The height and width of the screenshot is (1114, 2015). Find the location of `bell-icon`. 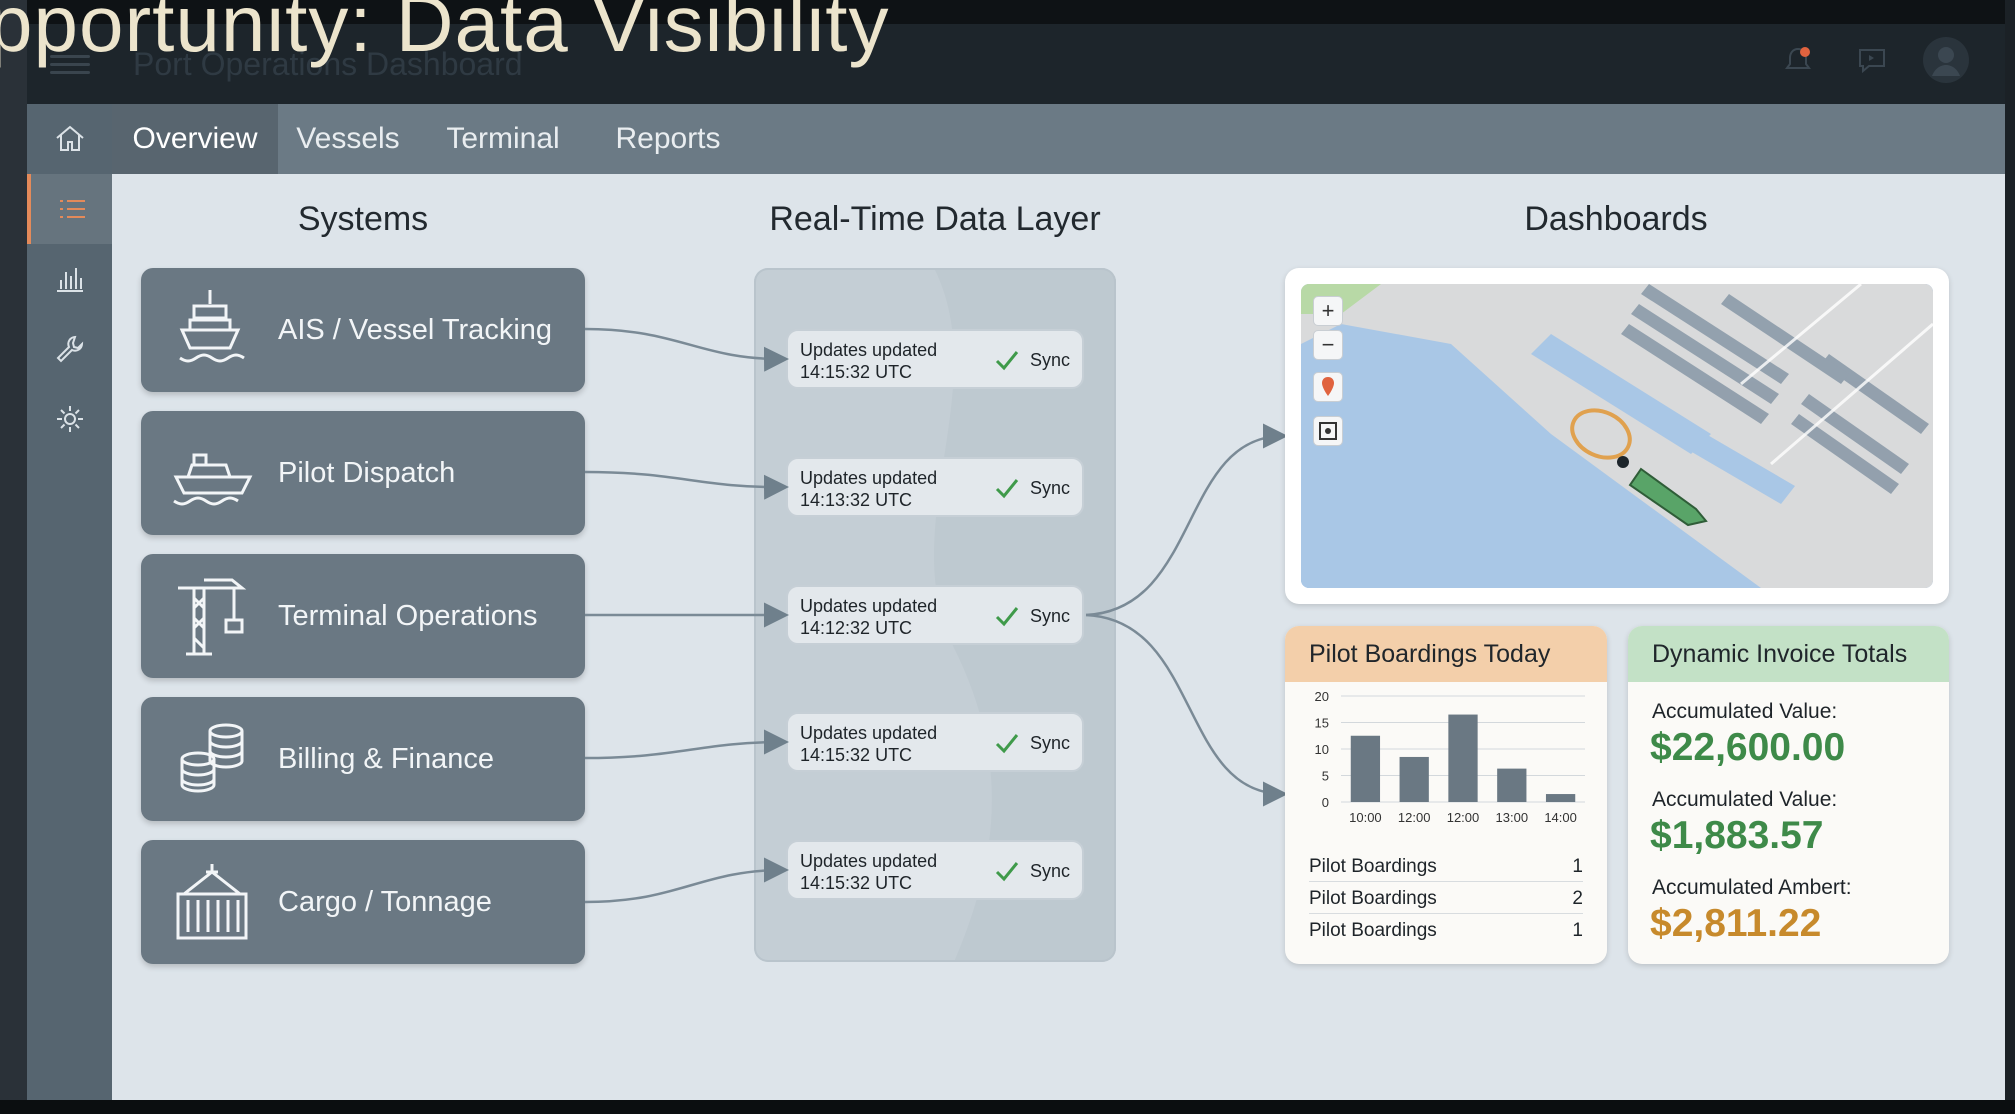

bell-icon is located at coordinates (1798, 60).